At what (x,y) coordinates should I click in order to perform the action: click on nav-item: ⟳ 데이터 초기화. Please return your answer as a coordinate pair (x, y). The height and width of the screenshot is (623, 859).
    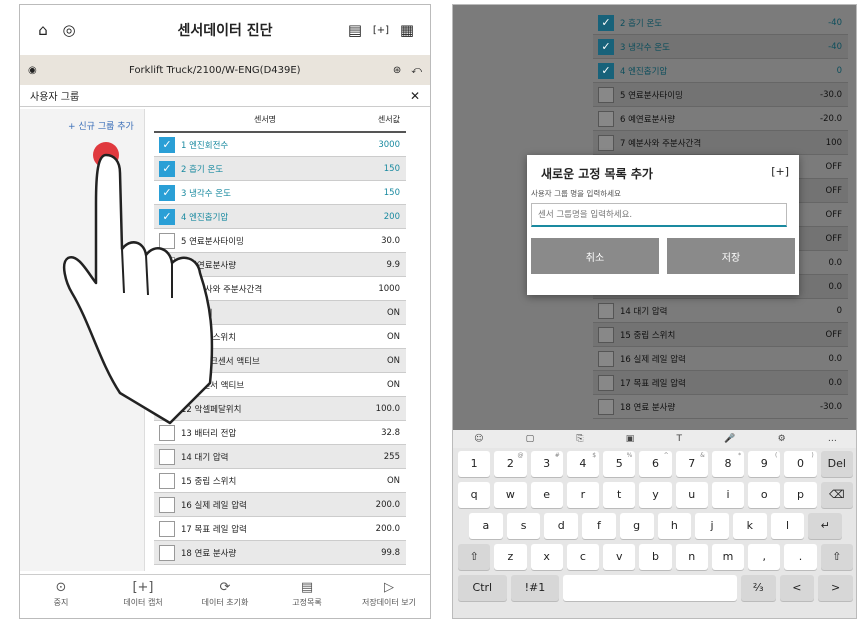
    Looking at the image, I should click on (225, 596).